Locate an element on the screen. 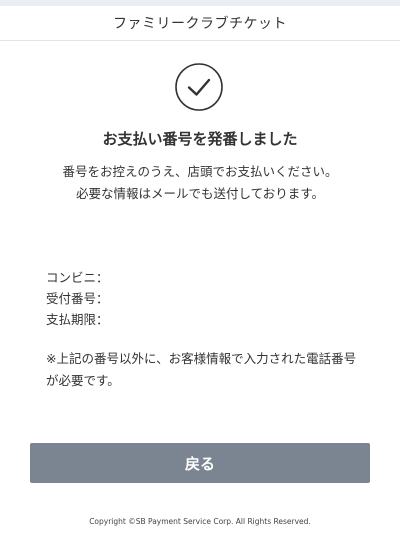 The width and height of the screenshot is (400, 548). instruction-line-1: 番号をお控えのうえ、店頭でお支払いください。 is located at coordinates (200, 171).